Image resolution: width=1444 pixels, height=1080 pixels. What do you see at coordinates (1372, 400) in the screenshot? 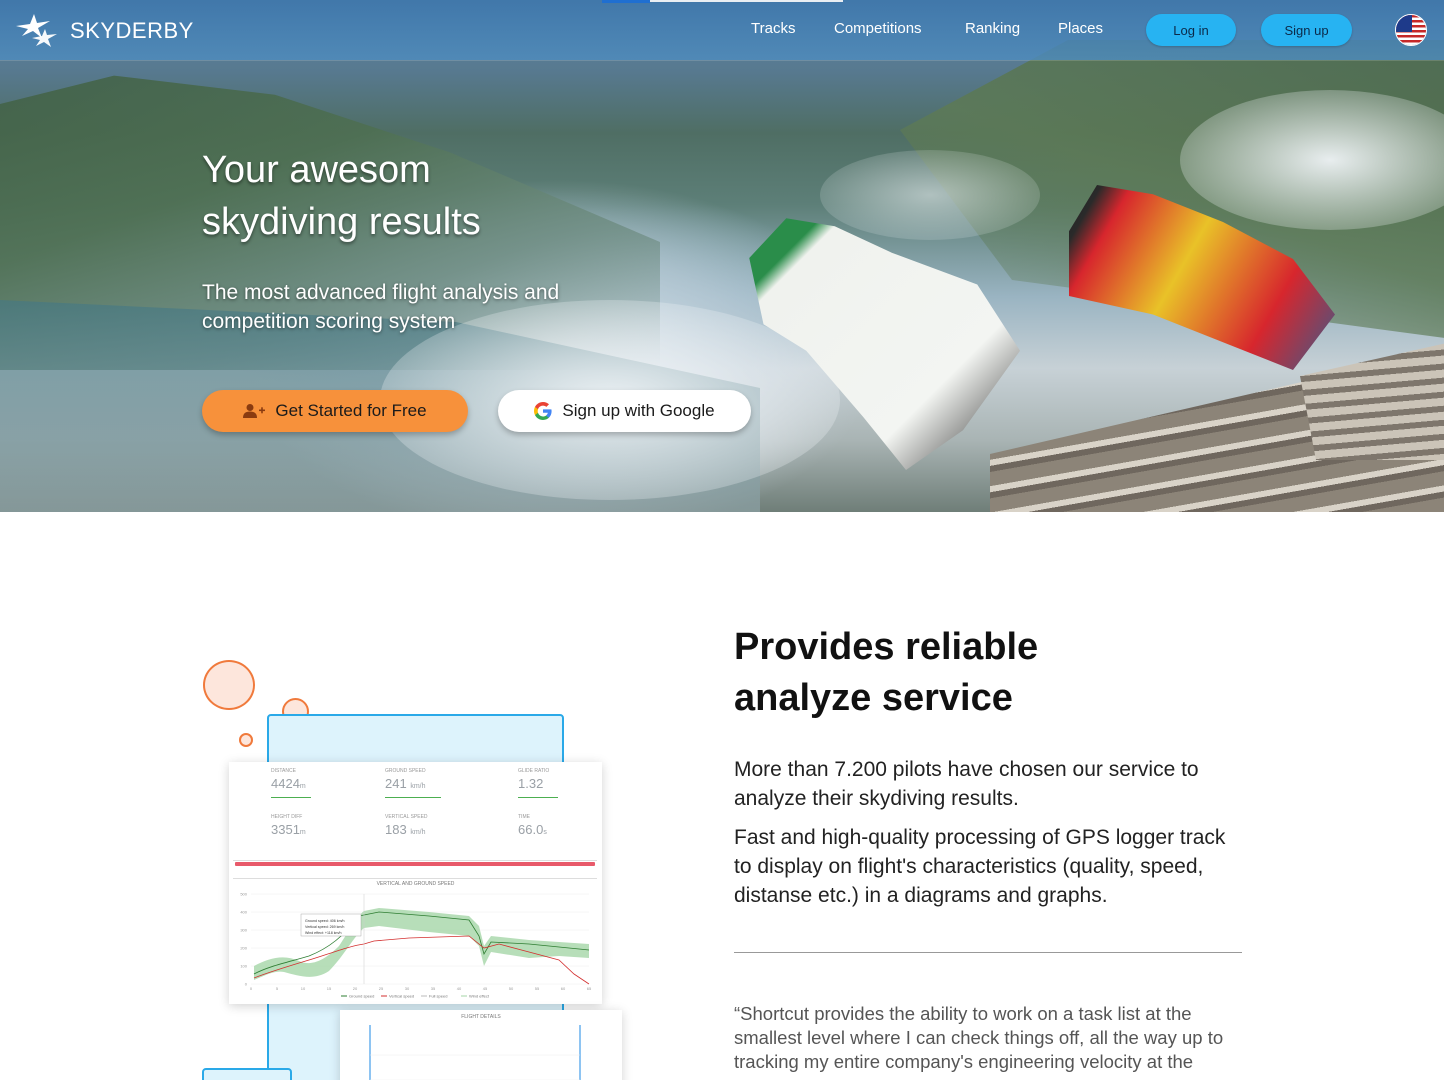
I see `hero-wooden-platform-right` at bounding box center [1372, 400].